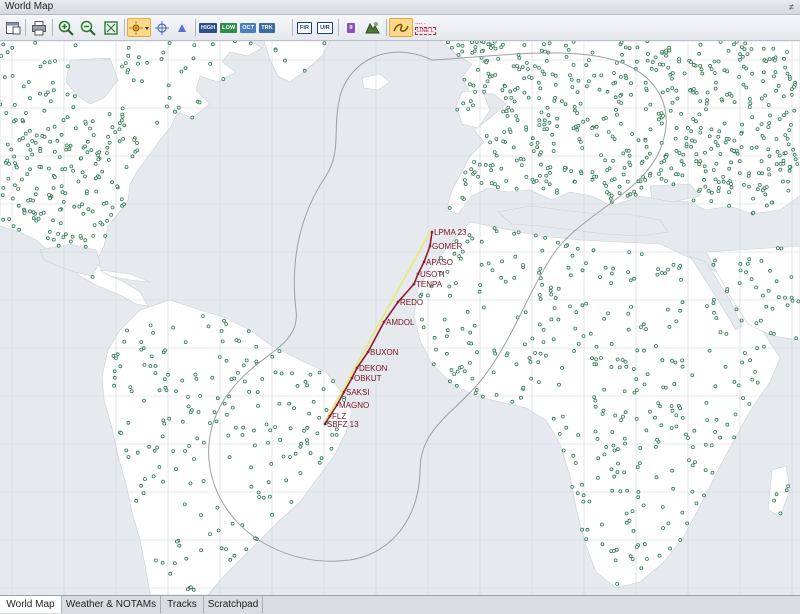 The height and width of the screenshot is (614, 800). What do you see at coordinates (304, 27) in the screenshot?
I see `fir-toggle: FIR` at bounding box center [304, 27].